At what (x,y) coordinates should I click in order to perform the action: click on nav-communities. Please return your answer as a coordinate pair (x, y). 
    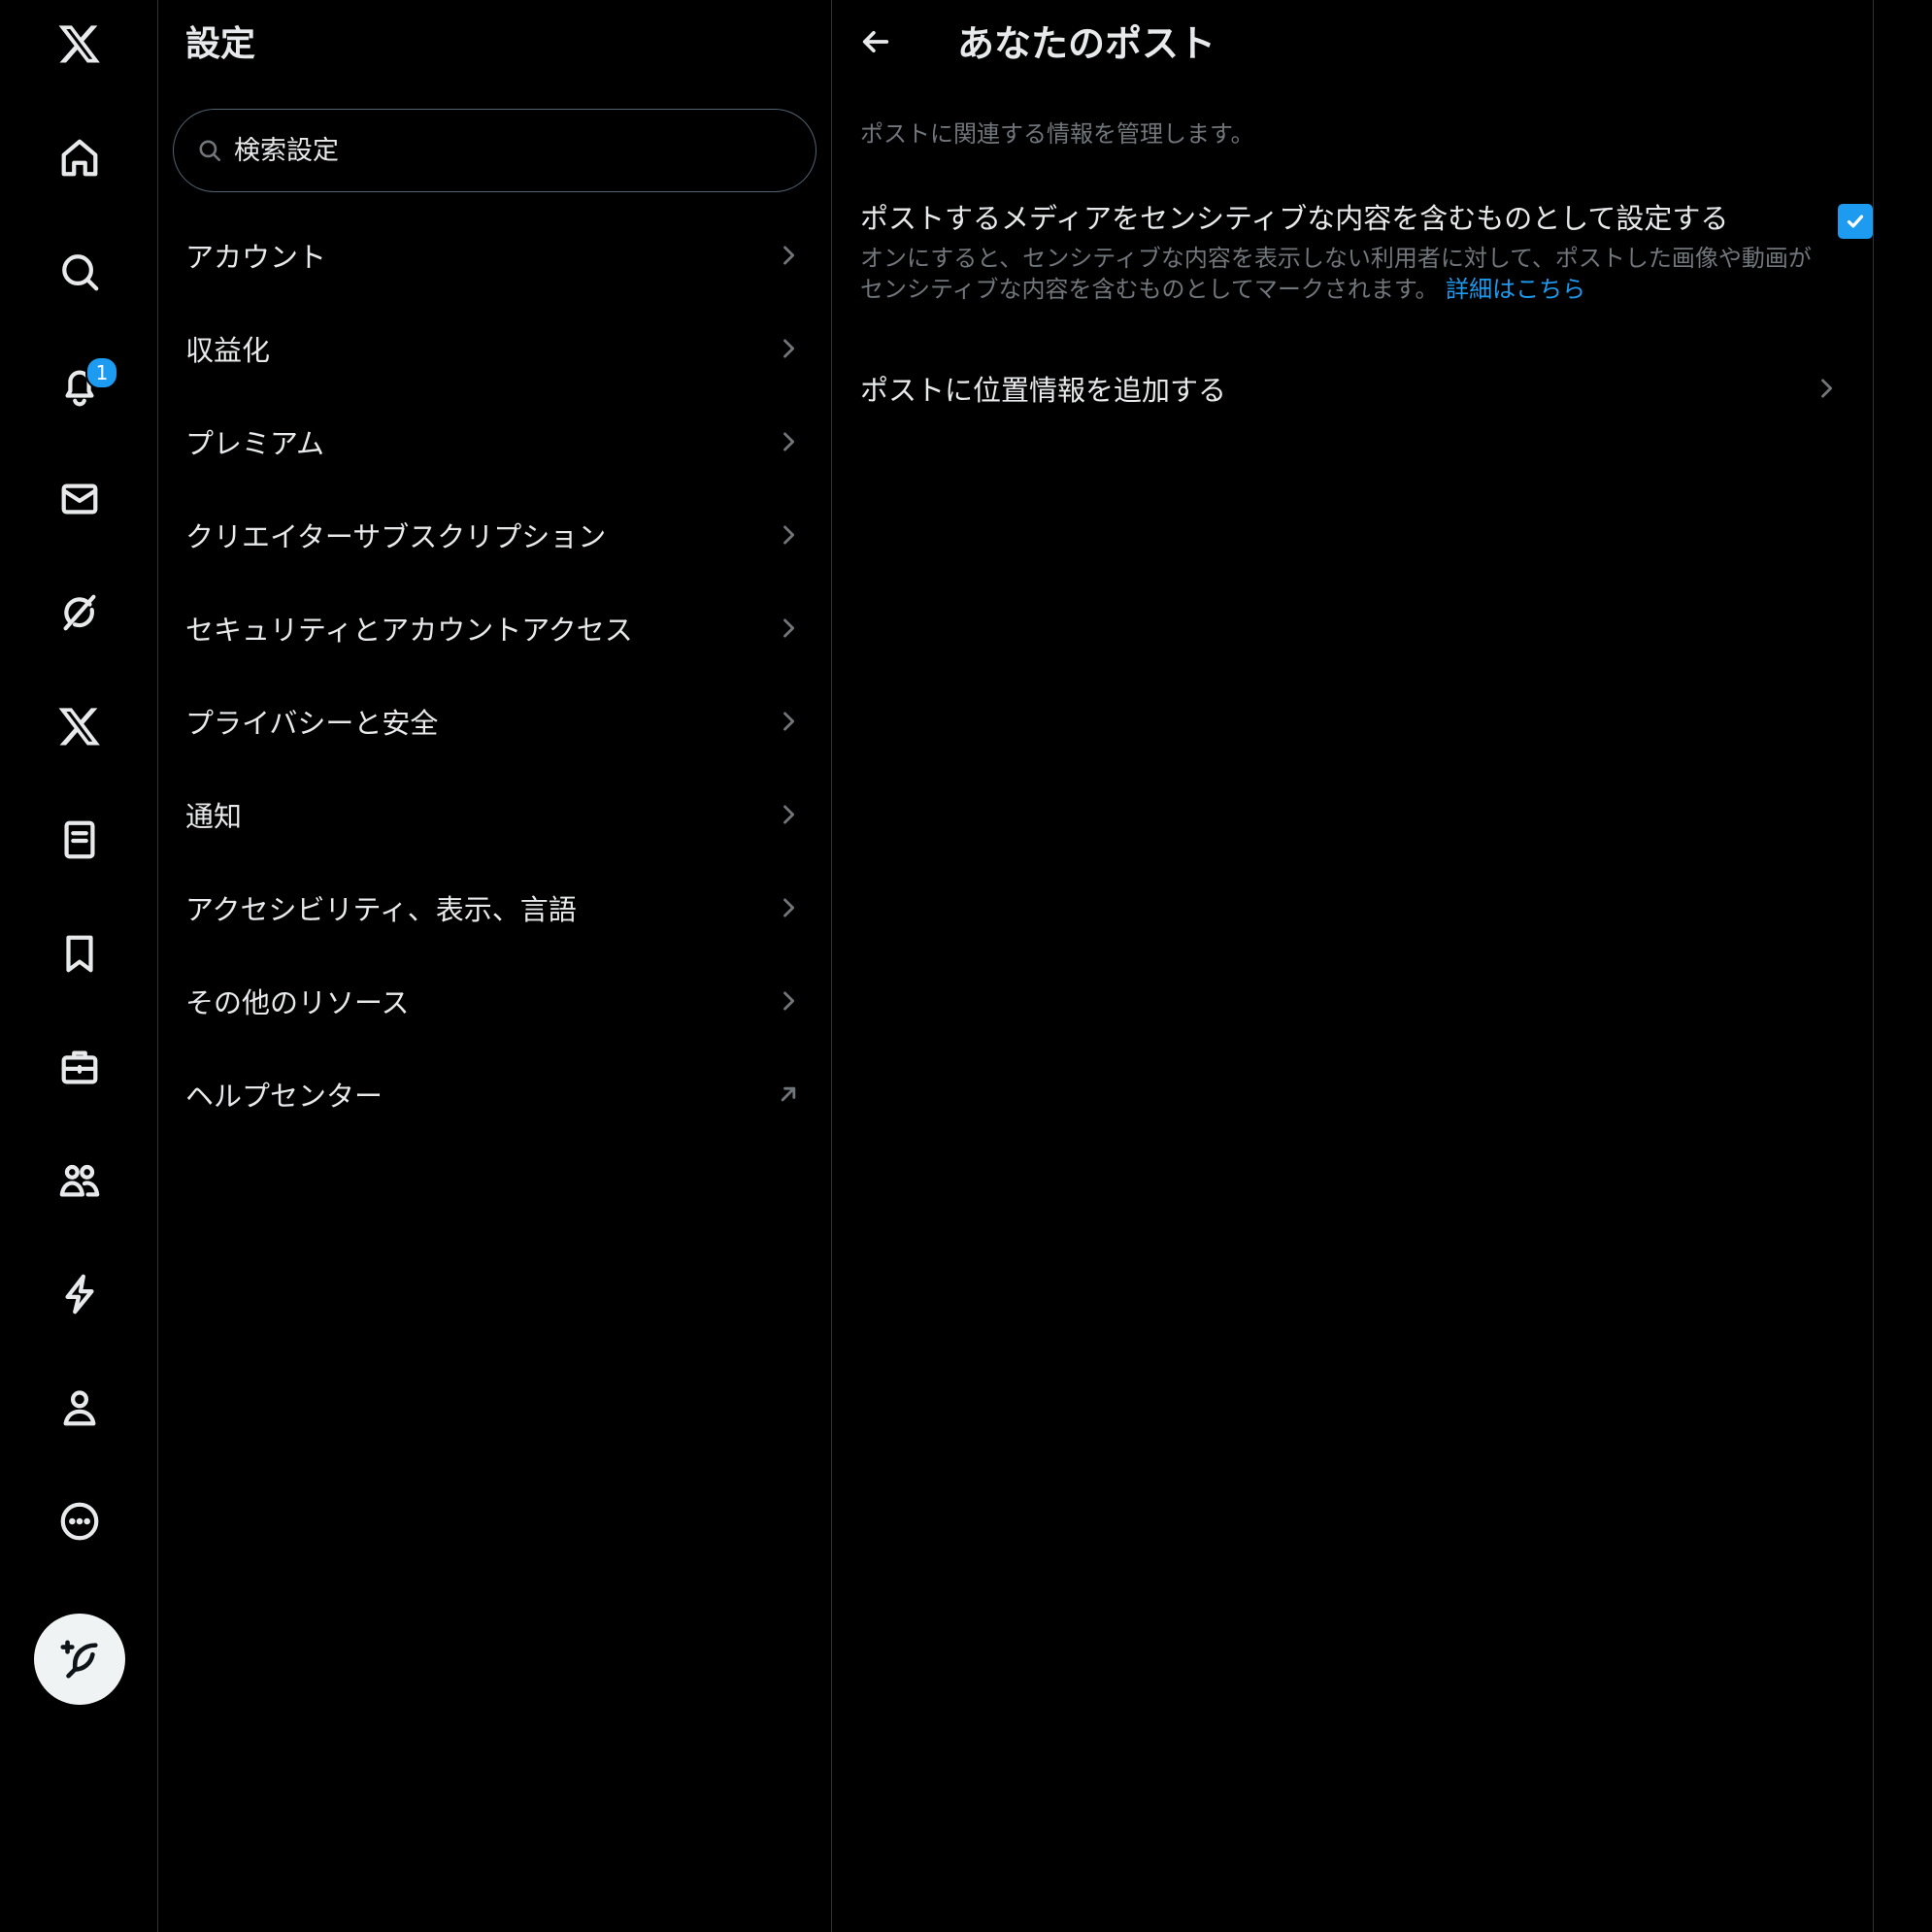
    Looking at the image, I should click on (80, 1180).